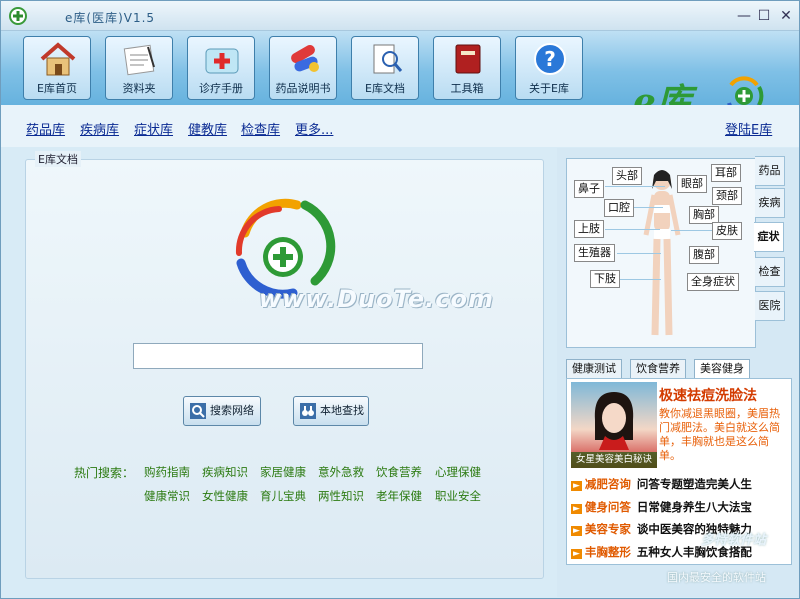  Describe the element at coordinates (589, 229) in the screenshot. I see `body-label-arm: 上肢` at that location.